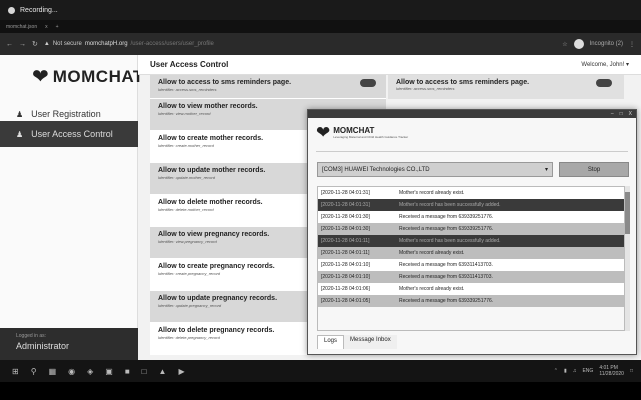 Image resolution: width=641 pixels, height=400 pixels. Describe the element at coordinates (98, 76) in the screenshot. I see `app-brand: MOMCHAT` at that location.